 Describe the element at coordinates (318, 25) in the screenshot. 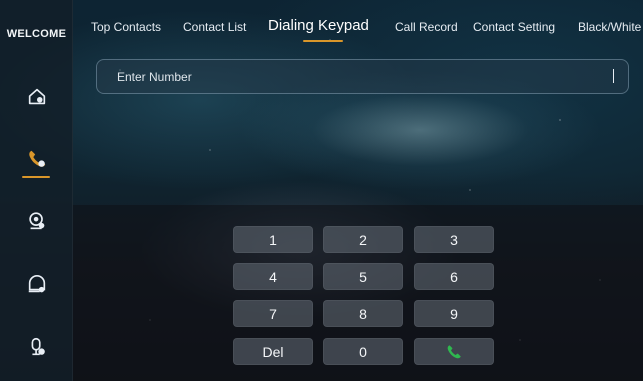

I see `tab-dialing-keypad: Dialing Keypad` at that location.